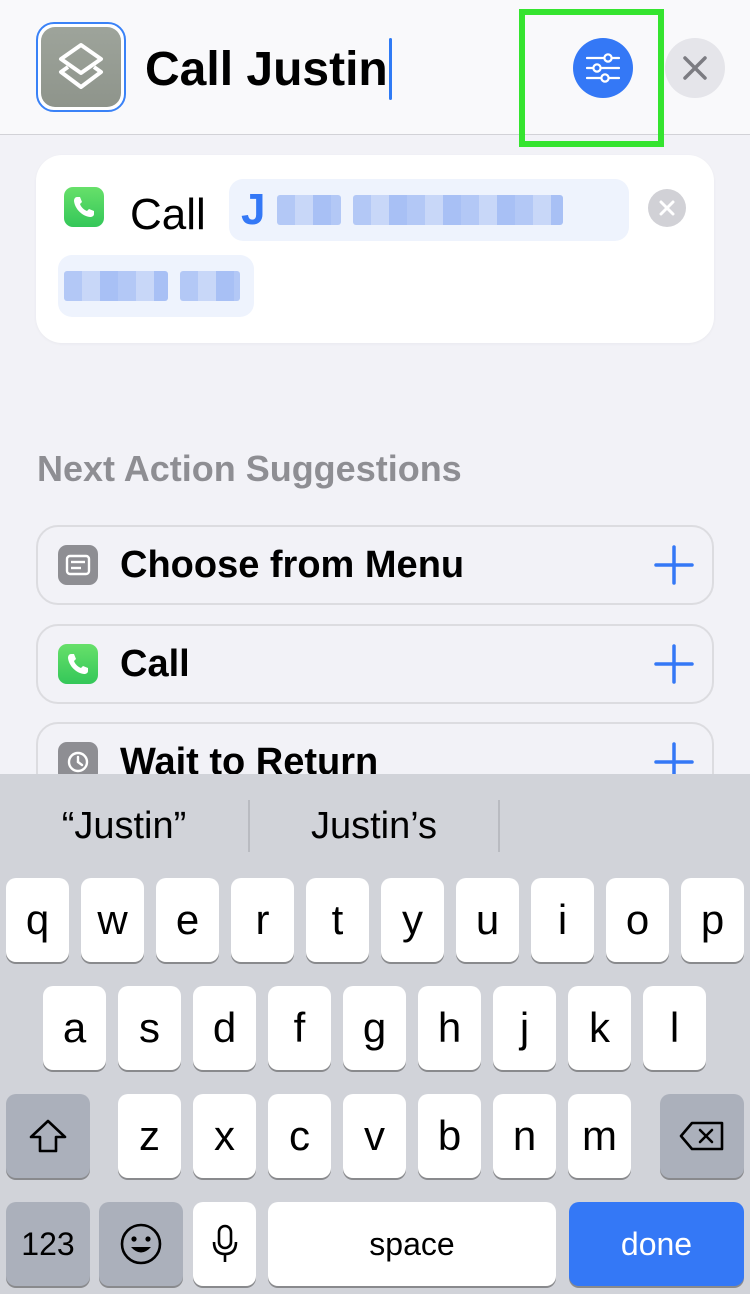 This screenshot has height=1294, width=750. Describe the element at coordinates (637, 920) in the screenshot. I see `key-o: o` at that location.